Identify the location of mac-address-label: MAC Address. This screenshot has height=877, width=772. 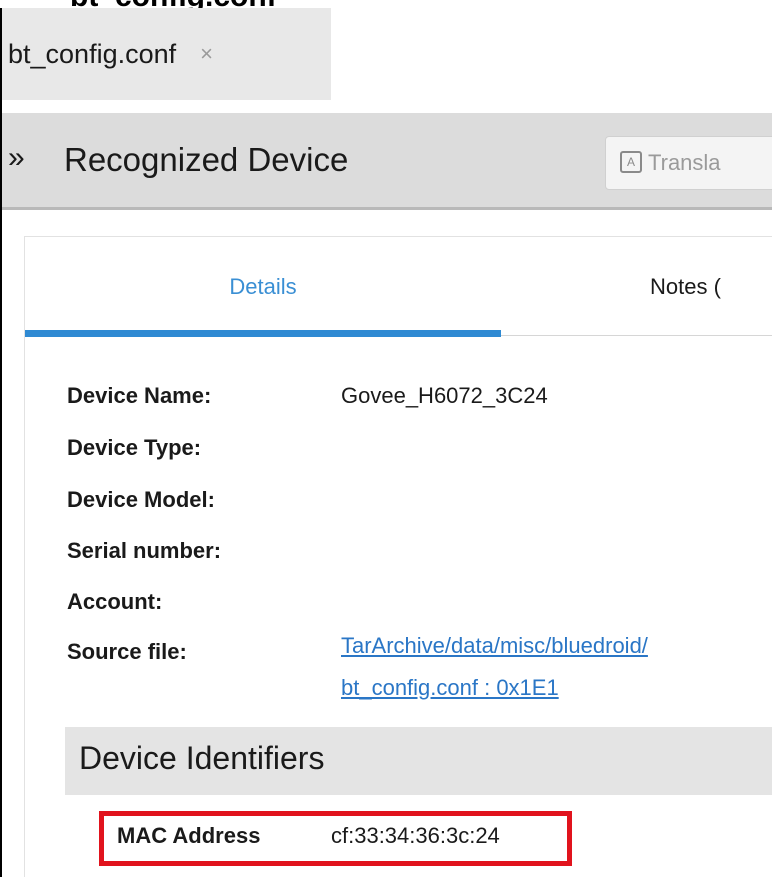
(189, 835).